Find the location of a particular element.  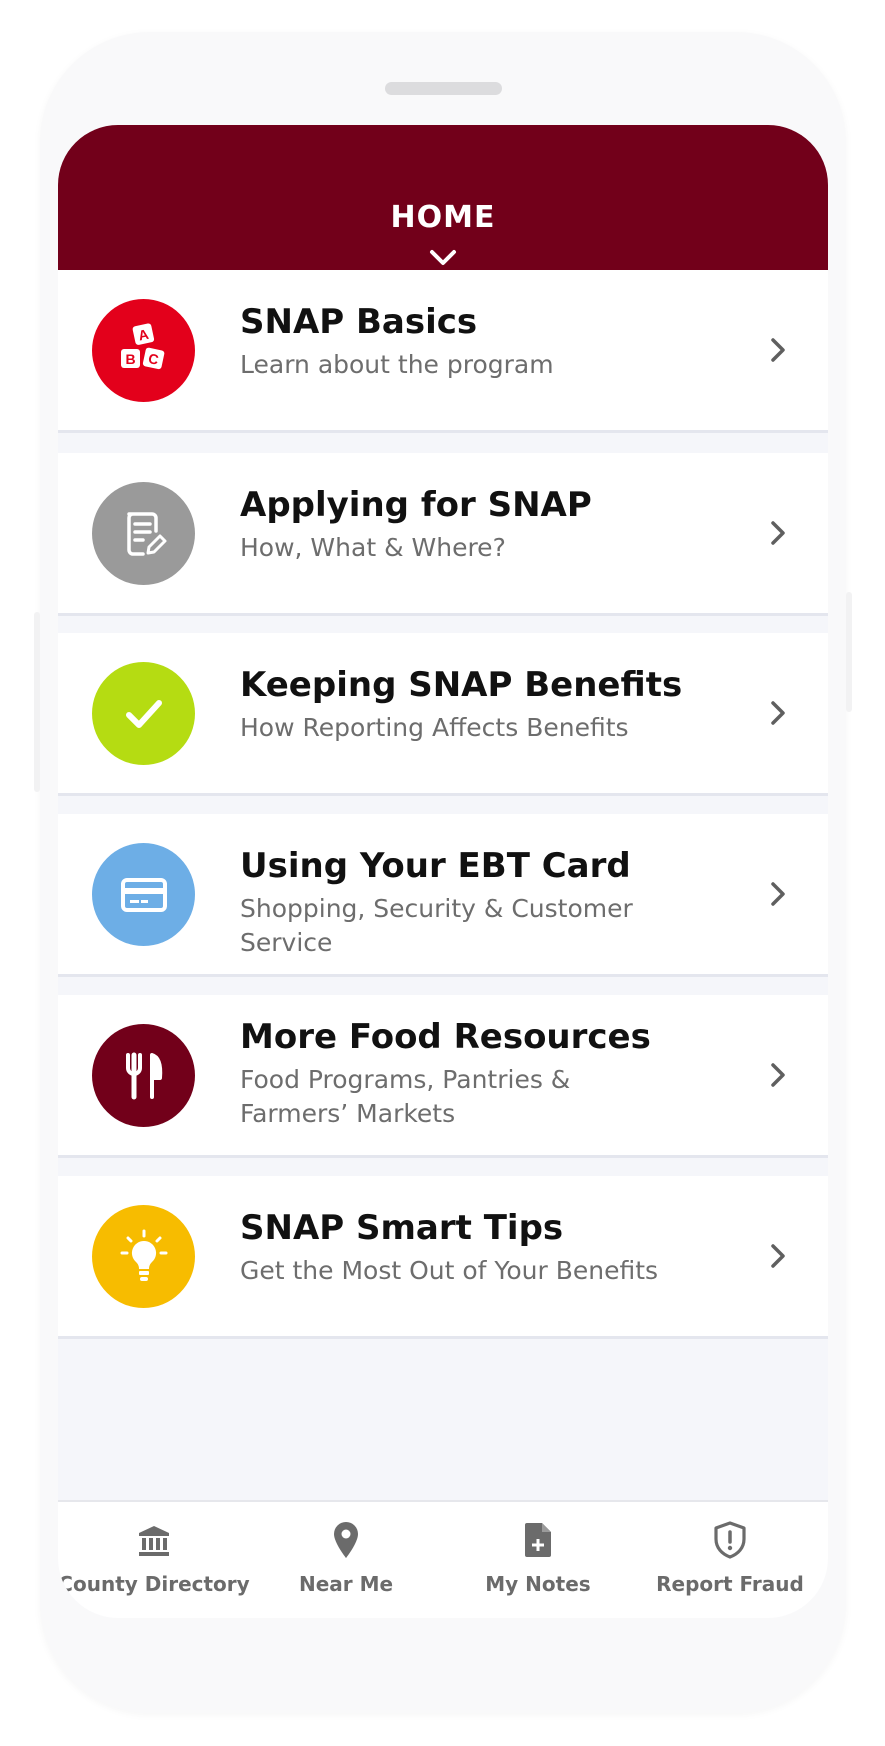

menu-item-title: More Food Resources is located at coordinates (445, 1037).